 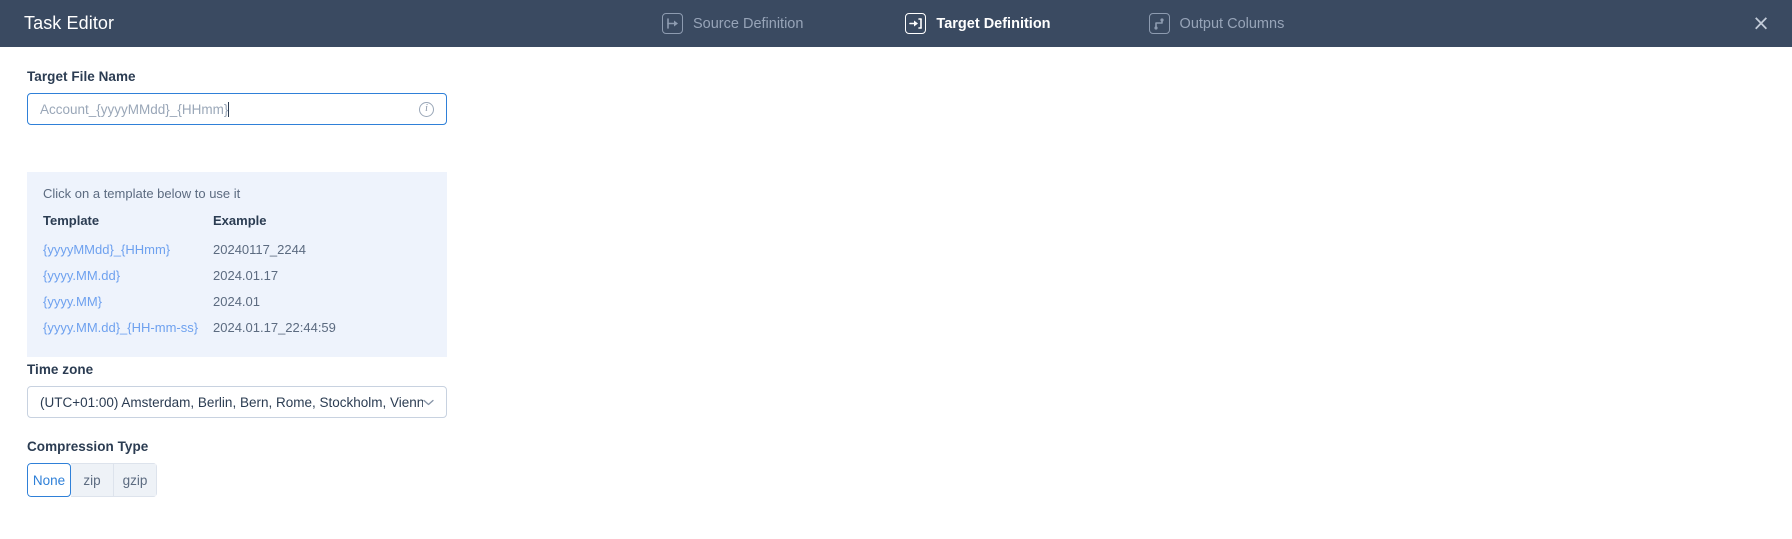 I want to click on source-definition-icon, so click(x=672, y=23).